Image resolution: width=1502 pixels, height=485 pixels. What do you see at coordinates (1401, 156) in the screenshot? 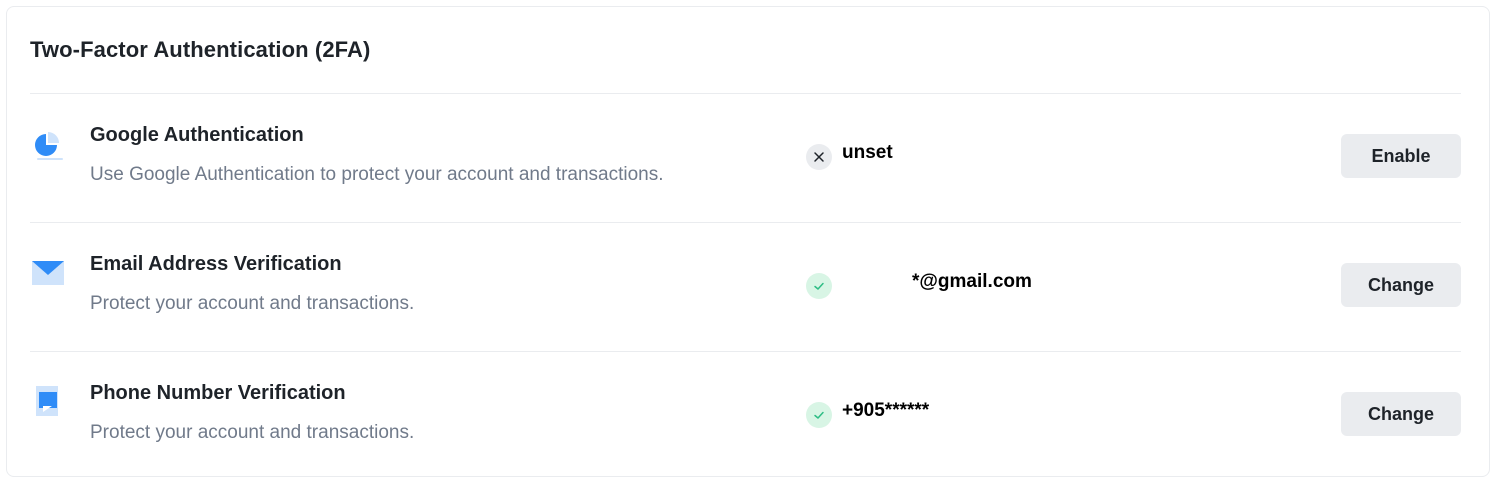
I see `enable-google-auth-button: Enable` at bounding box center [1401, 156].